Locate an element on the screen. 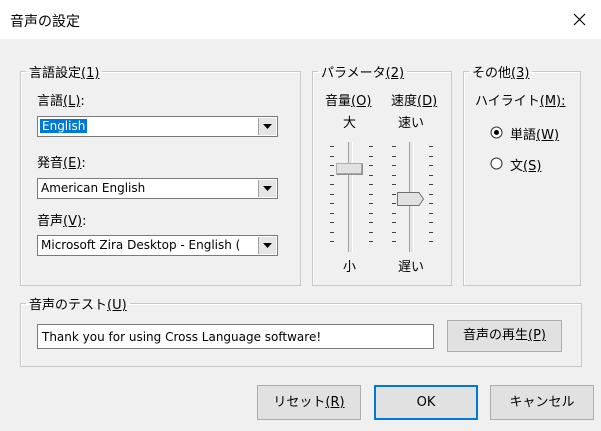  title-bar: 音声の設定 is located at coordinates (300, 19).